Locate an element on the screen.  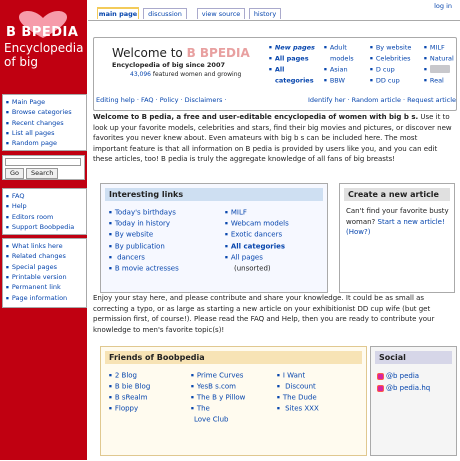
friend-link-8: The is located at coordinates (218, 408).